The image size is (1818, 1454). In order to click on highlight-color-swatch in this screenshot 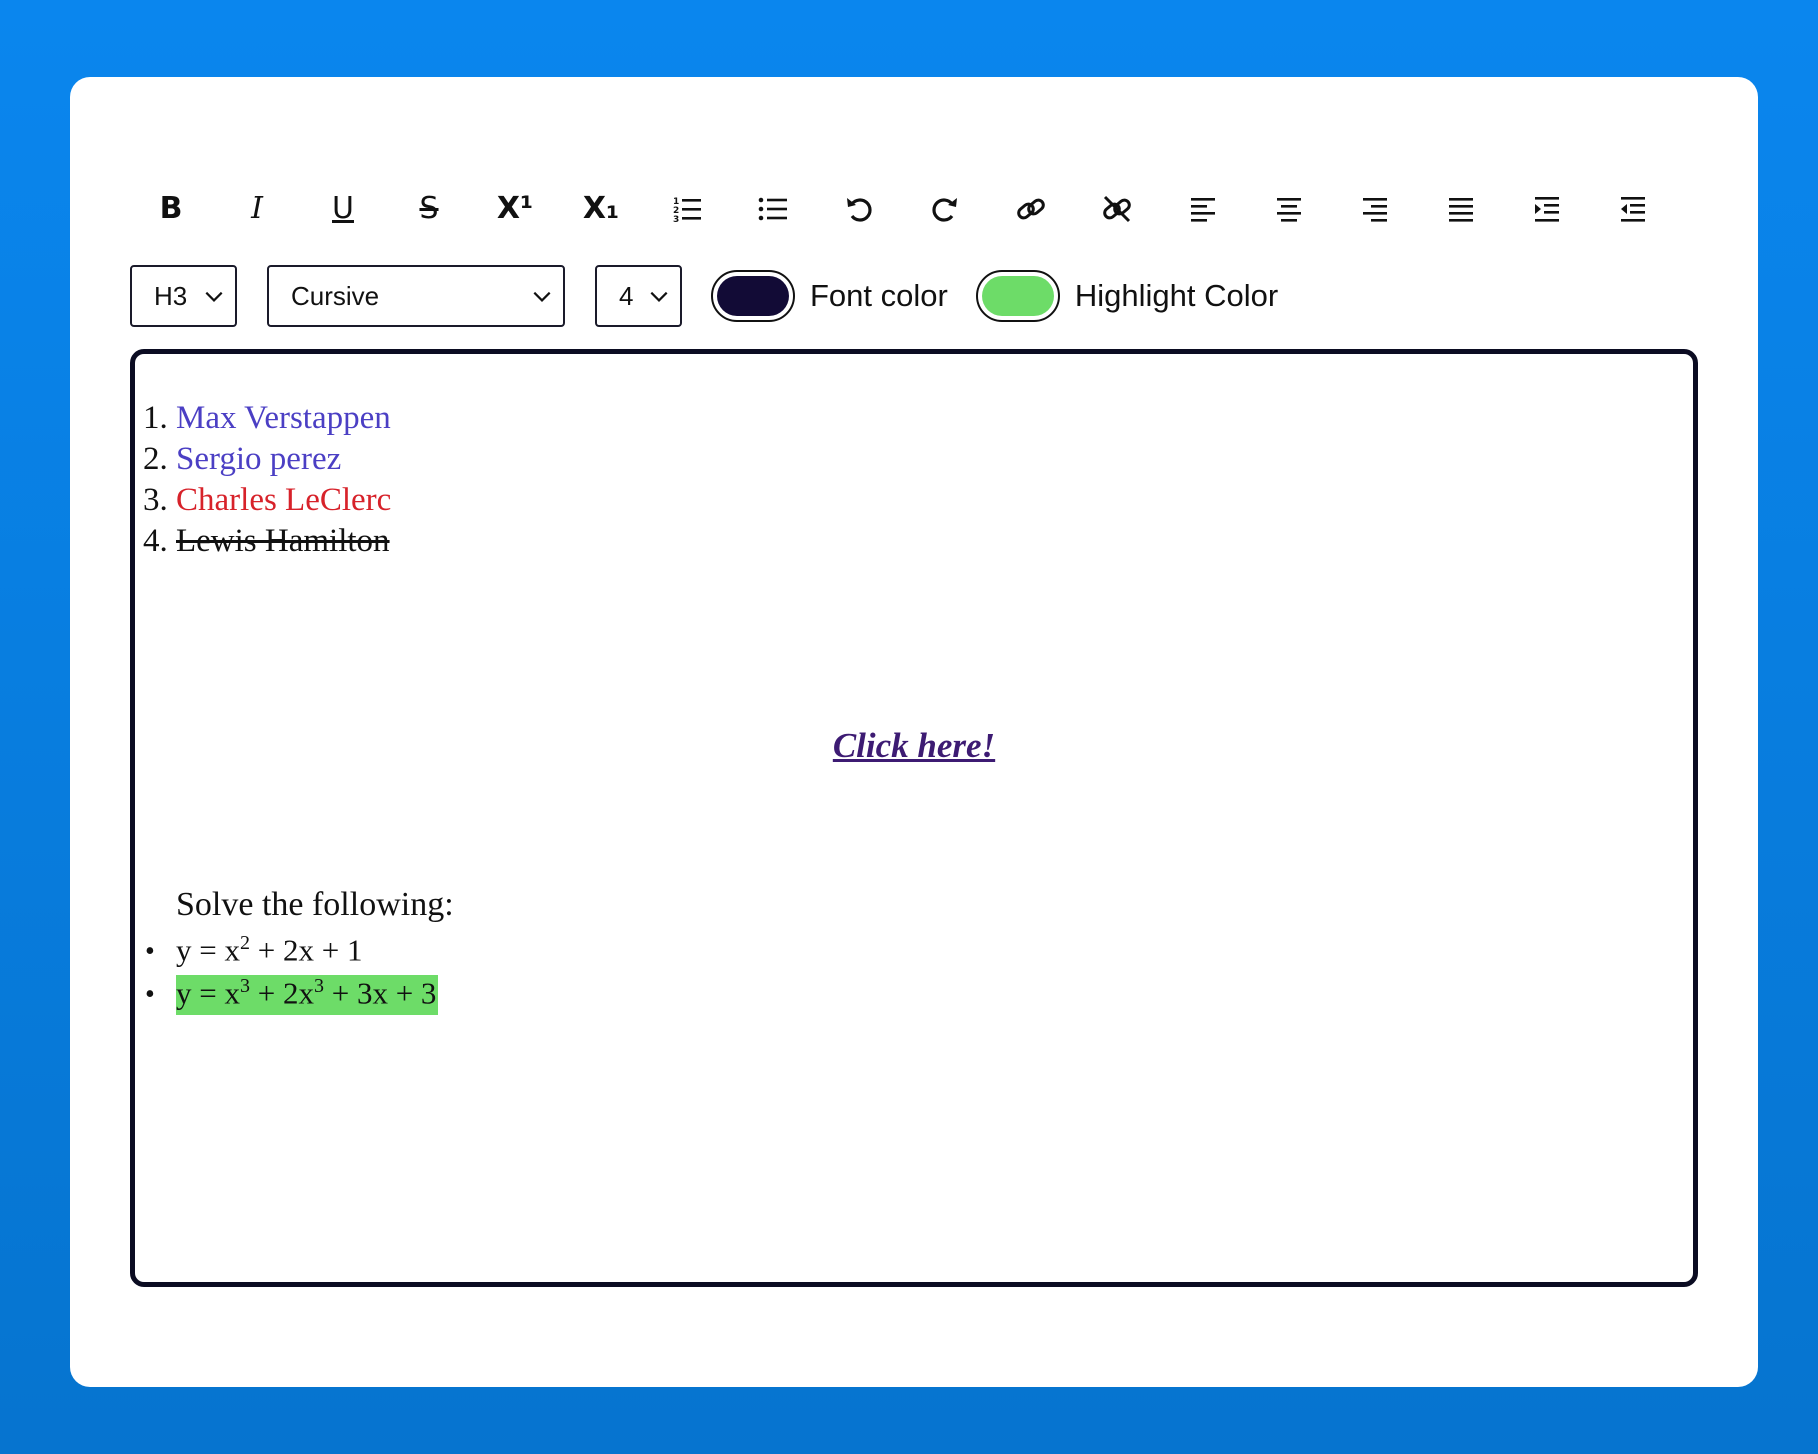, I will do `click(1017, 296)`.